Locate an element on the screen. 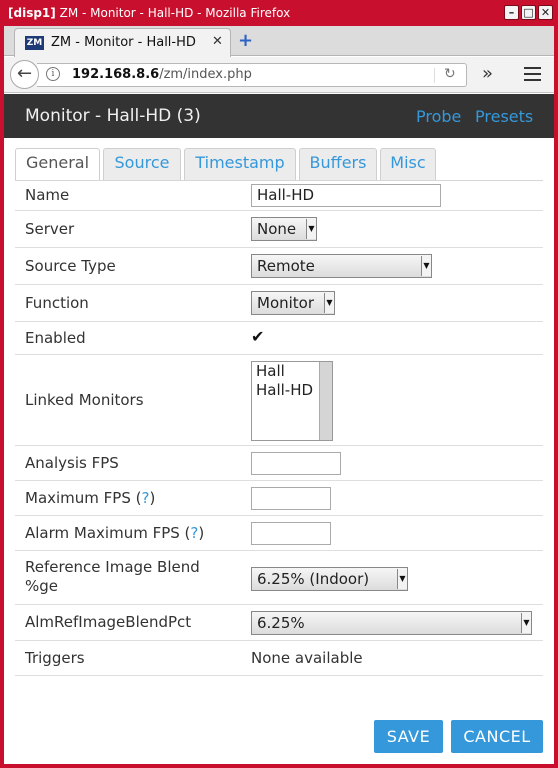  enabled-checkbox: ✔ is located at coordinates (260, 337).